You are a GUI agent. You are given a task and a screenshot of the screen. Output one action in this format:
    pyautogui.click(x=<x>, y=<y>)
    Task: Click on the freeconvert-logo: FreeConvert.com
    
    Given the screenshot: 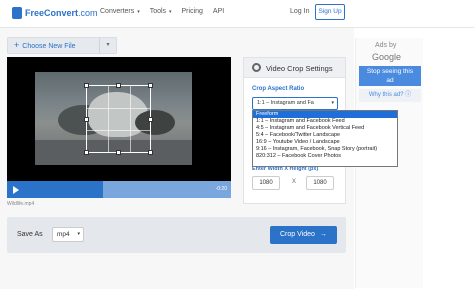 What is the action you would take?
    pyautogui.click(x=55, y=13)
    